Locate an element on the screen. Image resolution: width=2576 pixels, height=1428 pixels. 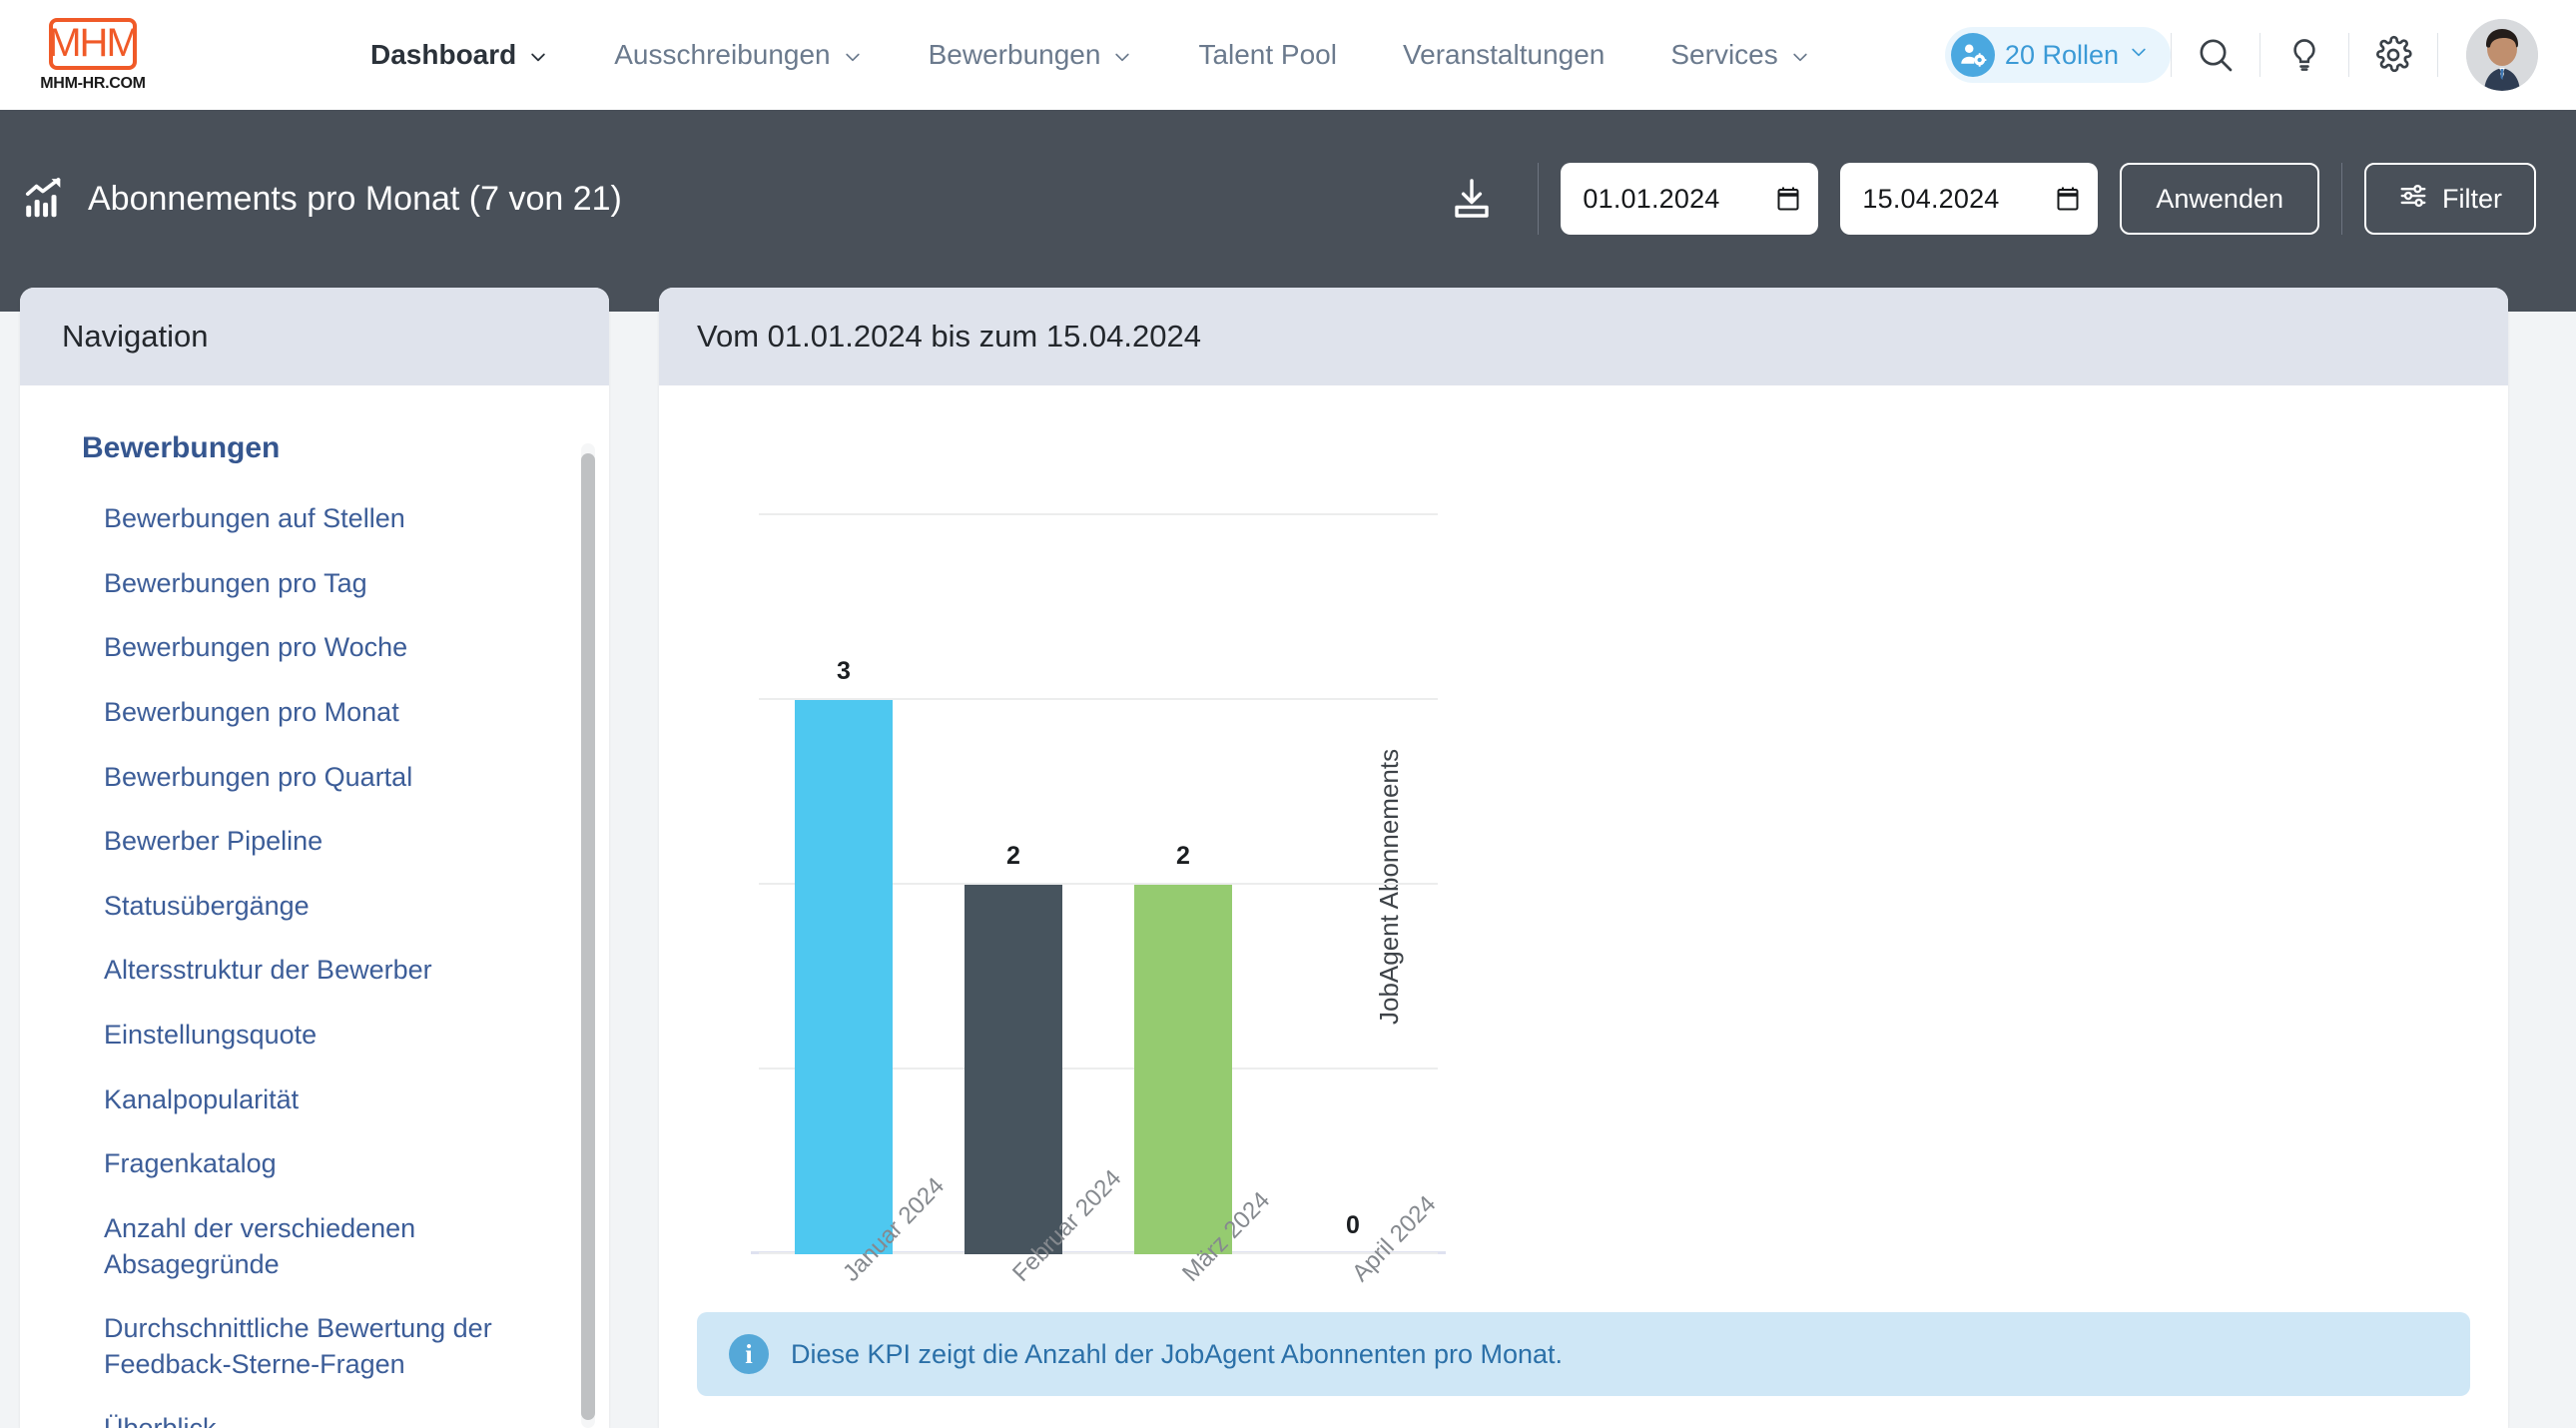
top-nav-actions: 20 Rollen is located at coordinates (2241, 55).